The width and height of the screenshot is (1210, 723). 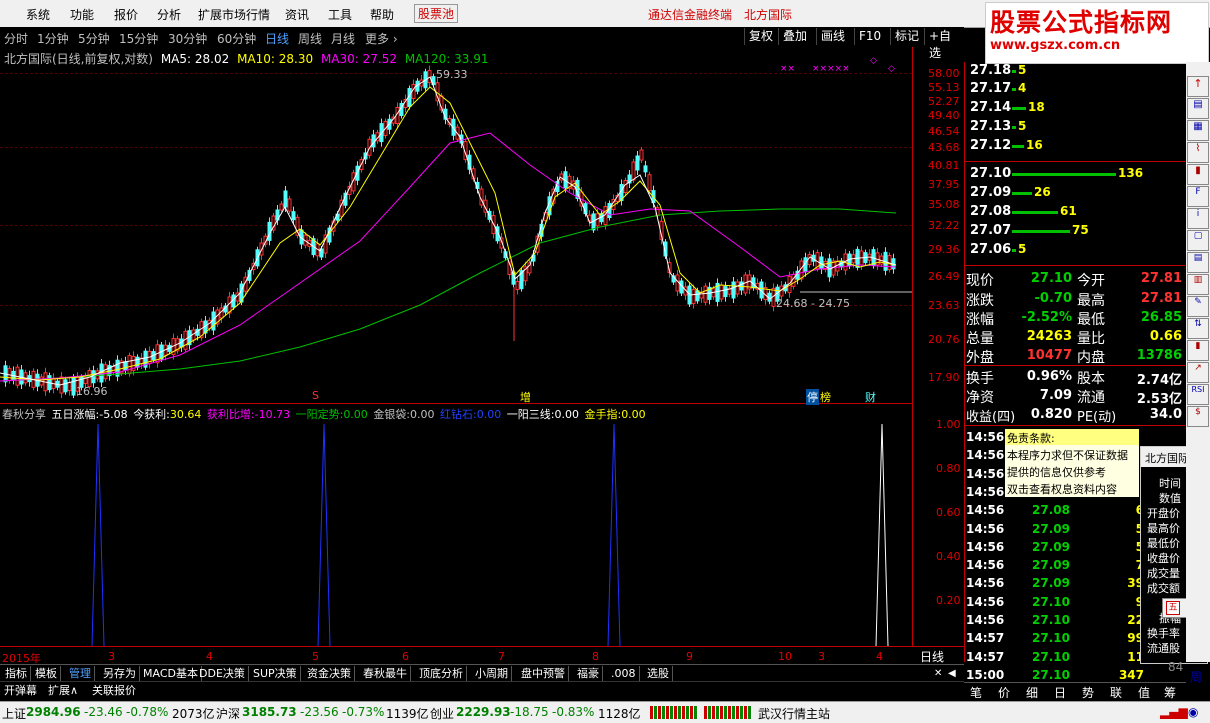 What do you see at coordinates (53, 38) in the screenshot?
I see `period-1min: 1分钟` at bounding box center [53, 38].